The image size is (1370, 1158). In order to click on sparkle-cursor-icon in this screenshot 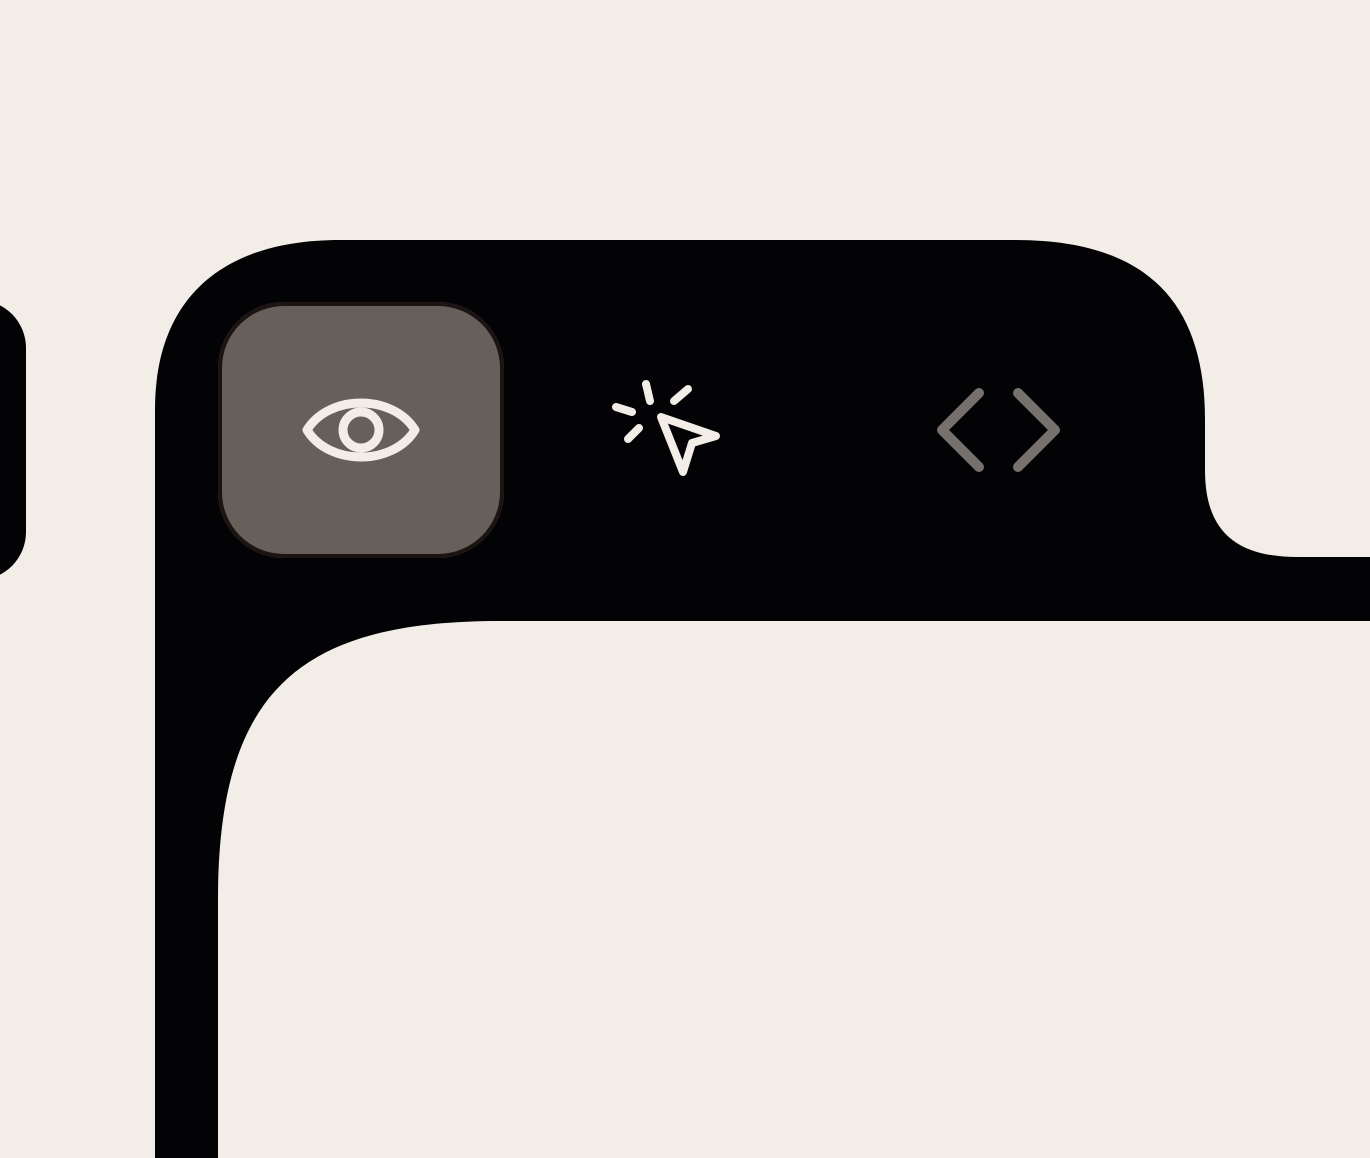, I will do `click(666, 428)`.